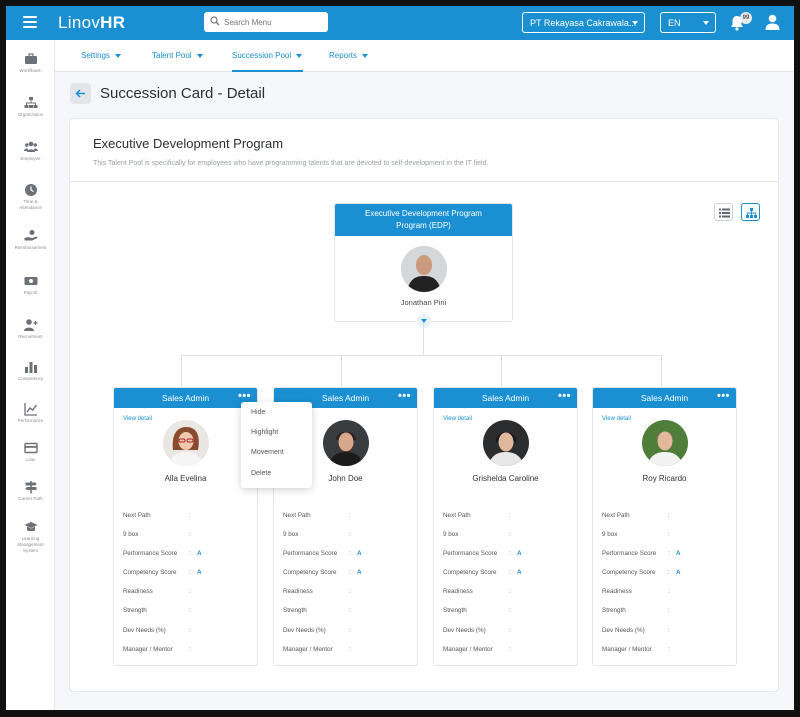 The height and width of the screenshot is (717, 800). Describe the element at coordinates (746, 18) in the screenshot. I see `notification-badge: 99` at that location.